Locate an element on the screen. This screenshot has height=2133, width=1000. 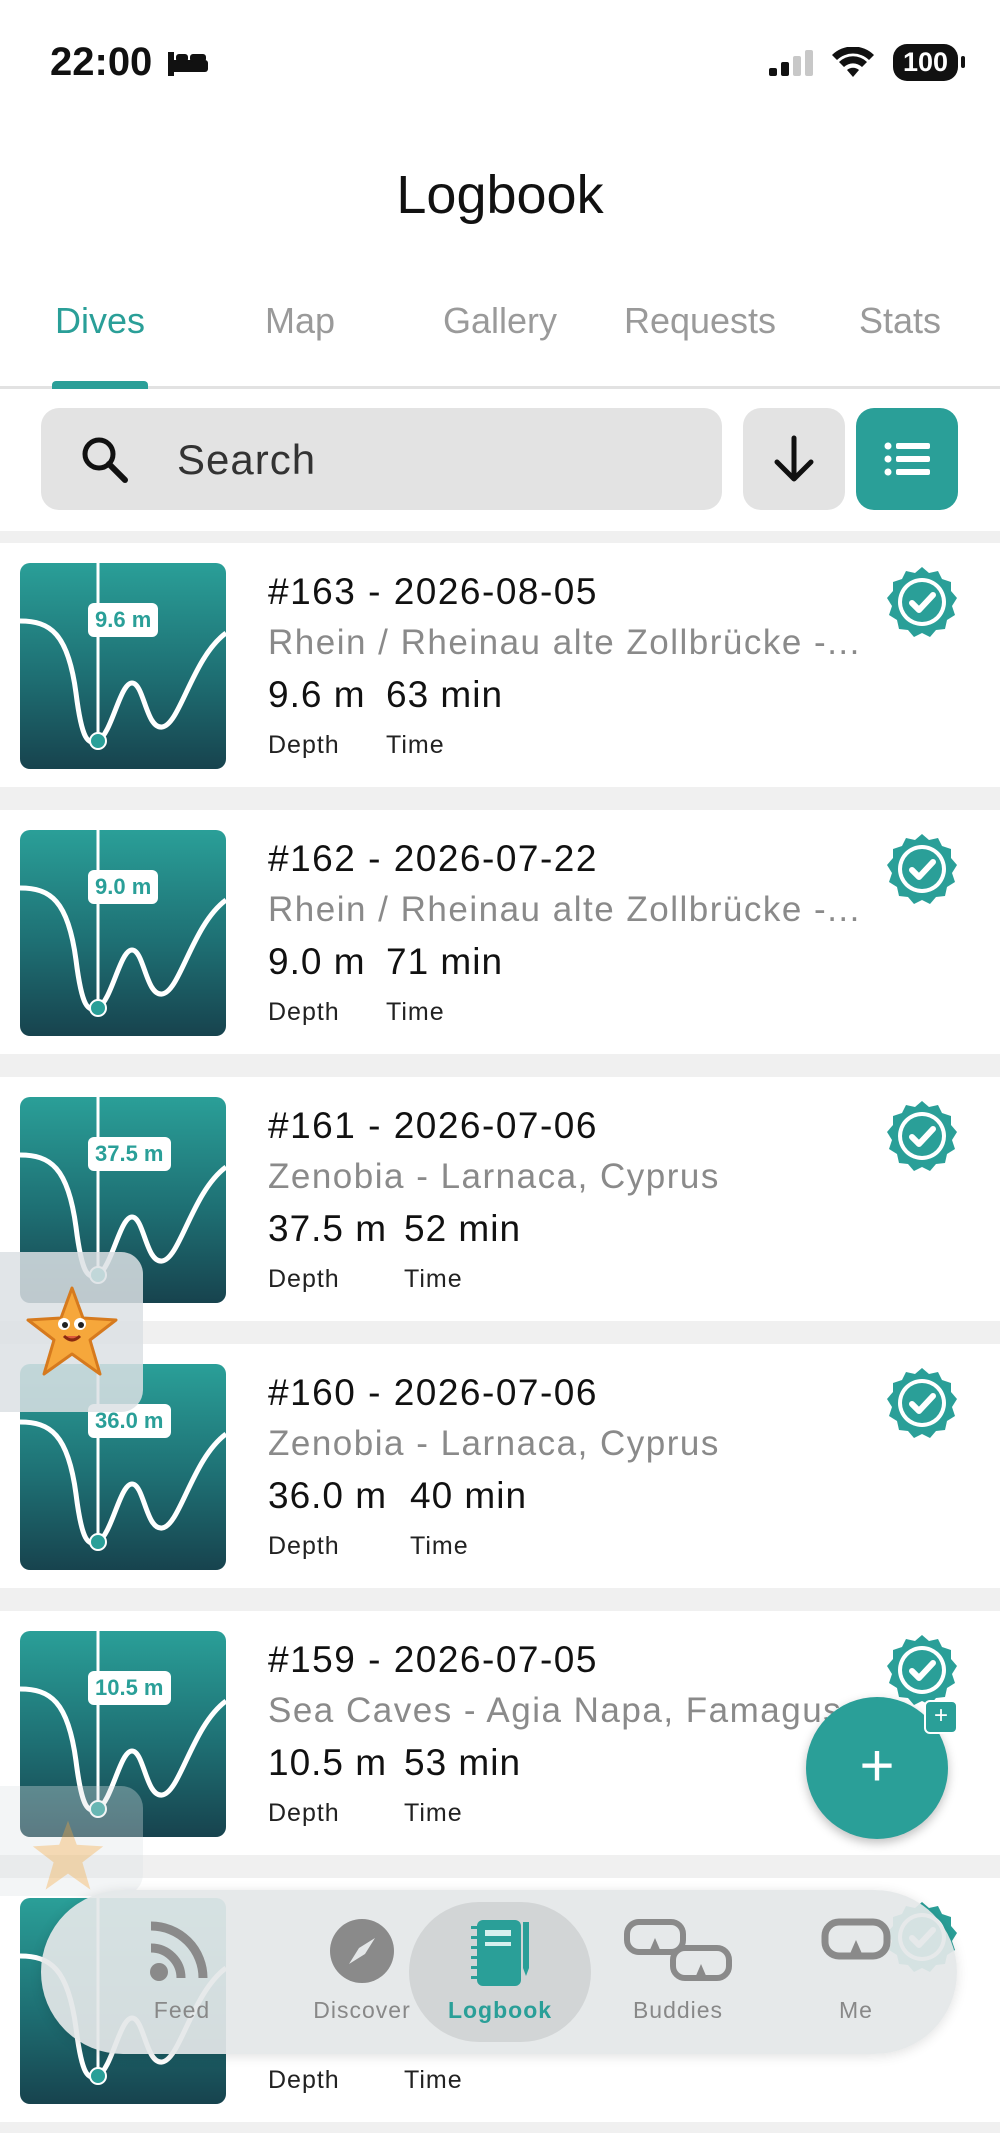
search-input is located at coordinates (437, 460).